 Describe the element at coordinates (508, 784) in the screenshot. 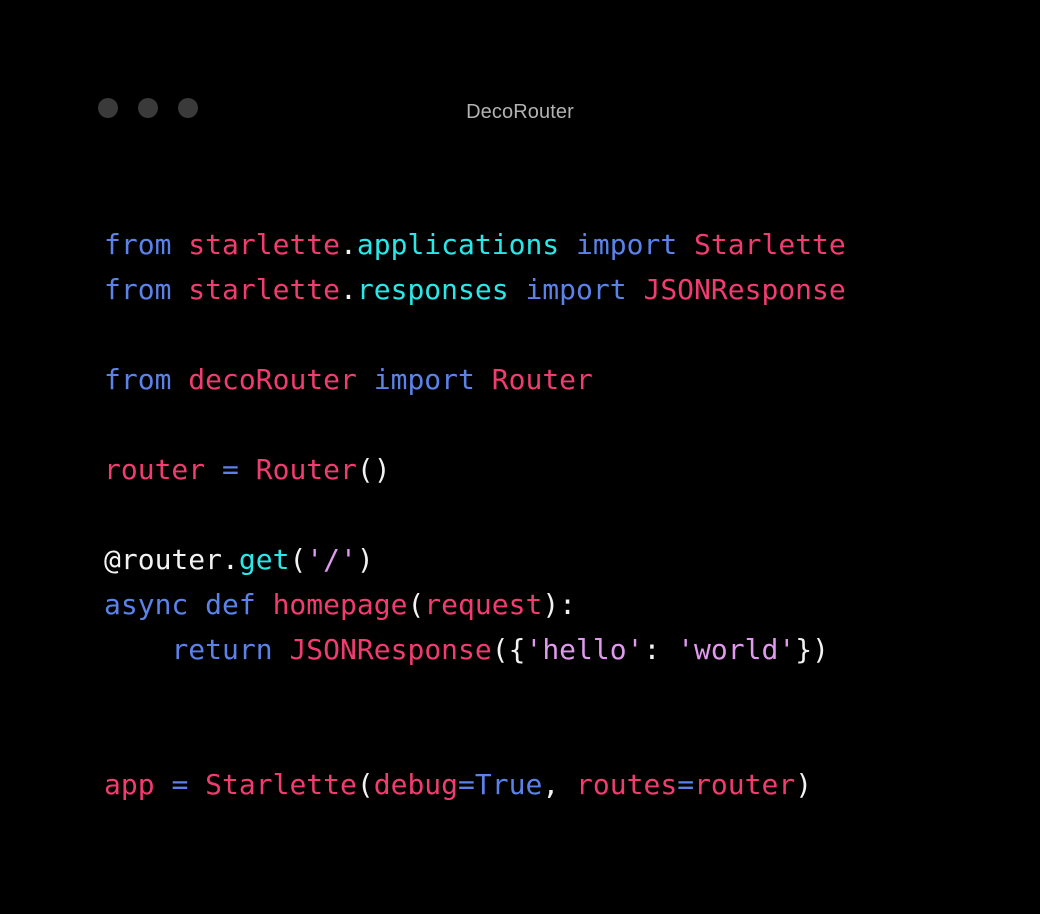

I see `code-token: True` at that location.